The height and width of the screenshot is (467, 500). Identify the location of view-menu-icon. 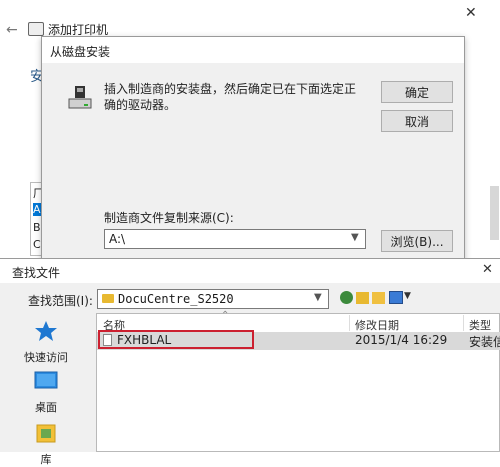
(396, 297).